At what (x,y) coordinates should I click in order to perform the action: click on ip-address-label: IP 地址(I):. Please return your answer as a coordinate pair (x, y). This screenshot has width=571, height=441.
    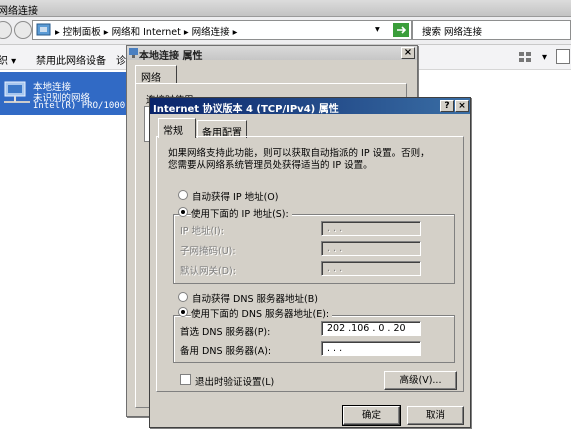
    Looking at the image, I should click on (202, 231).